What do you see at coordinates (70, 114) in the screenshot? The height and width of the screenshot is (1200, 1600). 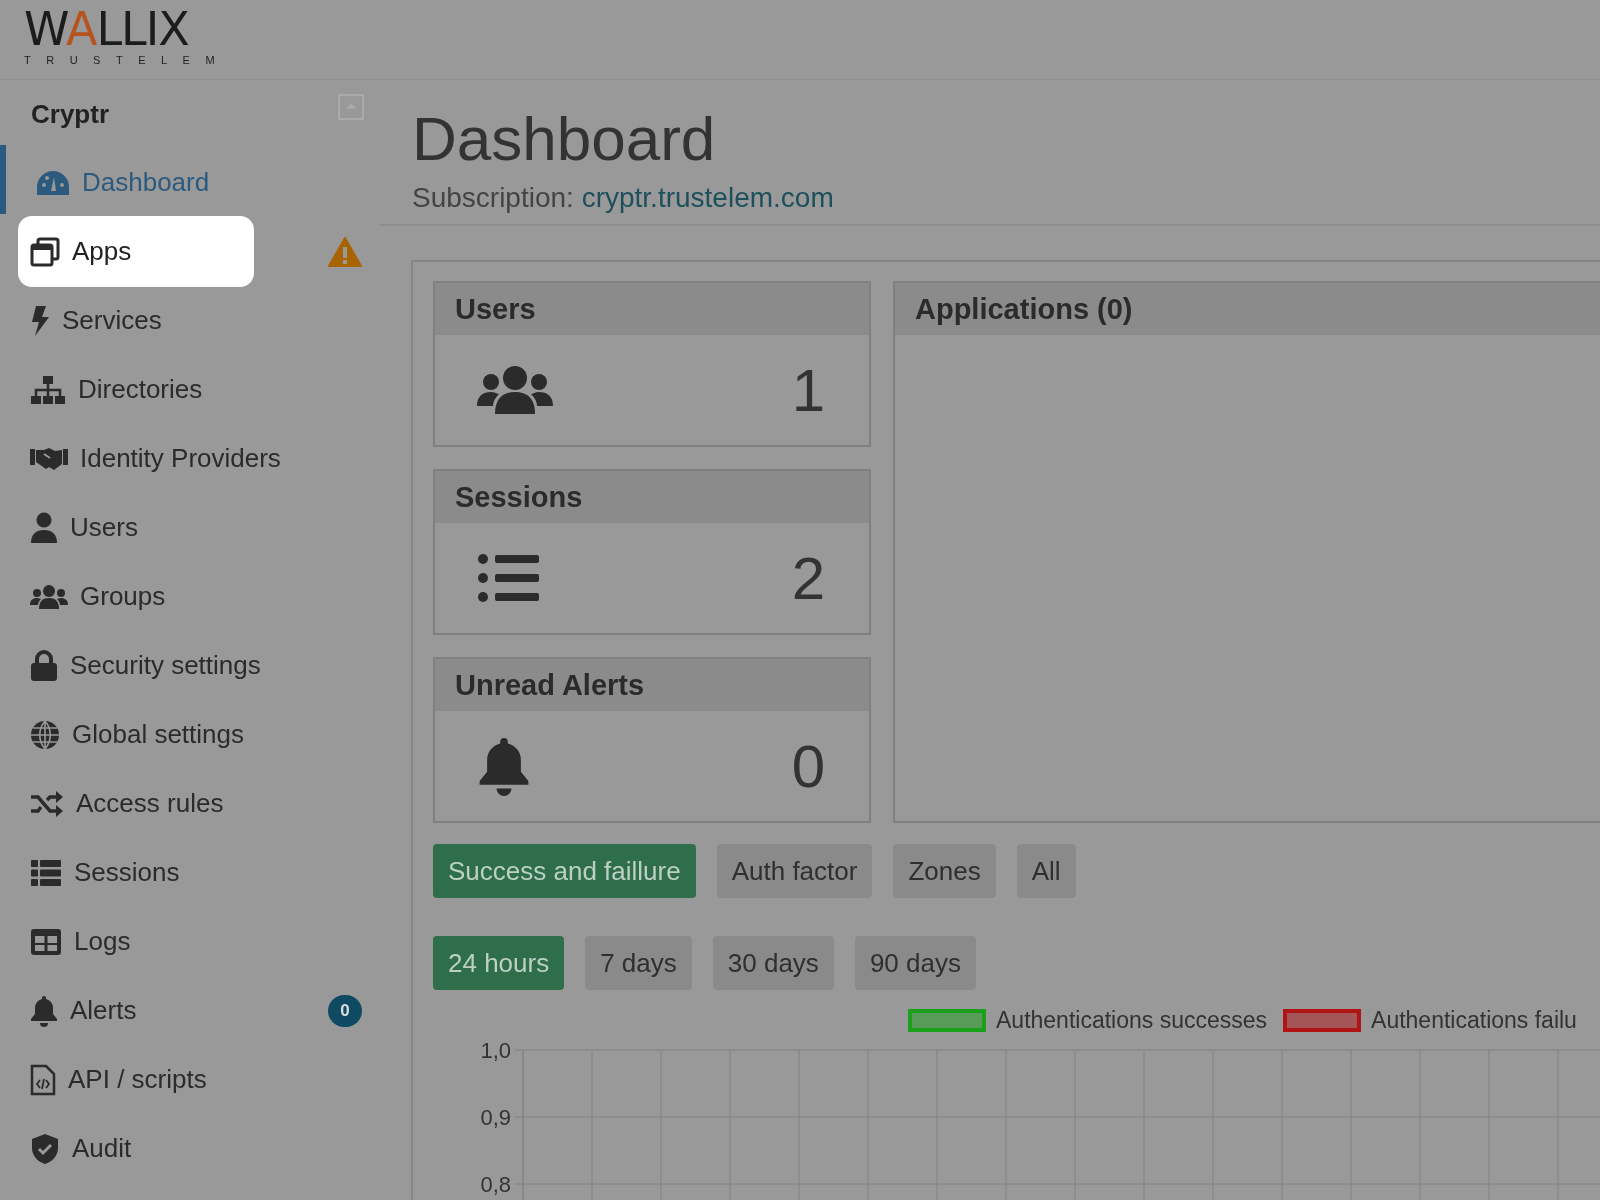 I see `org-name: Cryptr` at bounding box center [70, 114].